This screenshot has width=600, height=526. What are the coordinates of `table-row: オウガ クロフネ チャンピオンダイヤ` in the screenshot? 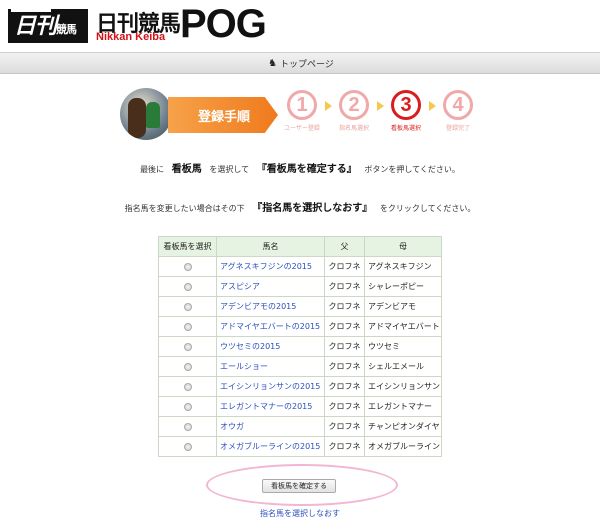 It's located at (300, 426).